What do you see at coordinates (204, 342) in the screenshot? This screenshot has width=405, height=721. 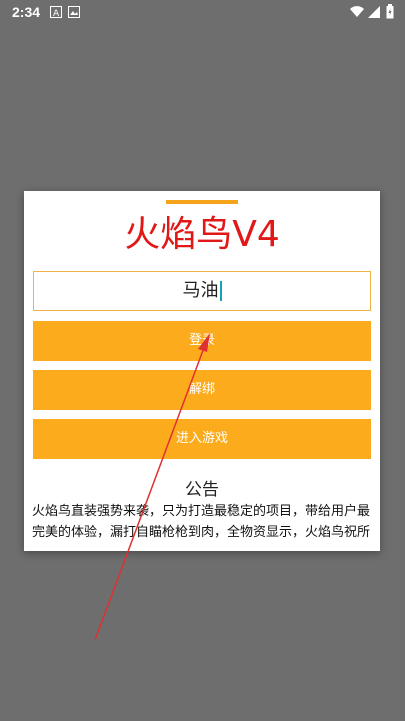 I see `arrow-head` at bounding box center [204, 342].